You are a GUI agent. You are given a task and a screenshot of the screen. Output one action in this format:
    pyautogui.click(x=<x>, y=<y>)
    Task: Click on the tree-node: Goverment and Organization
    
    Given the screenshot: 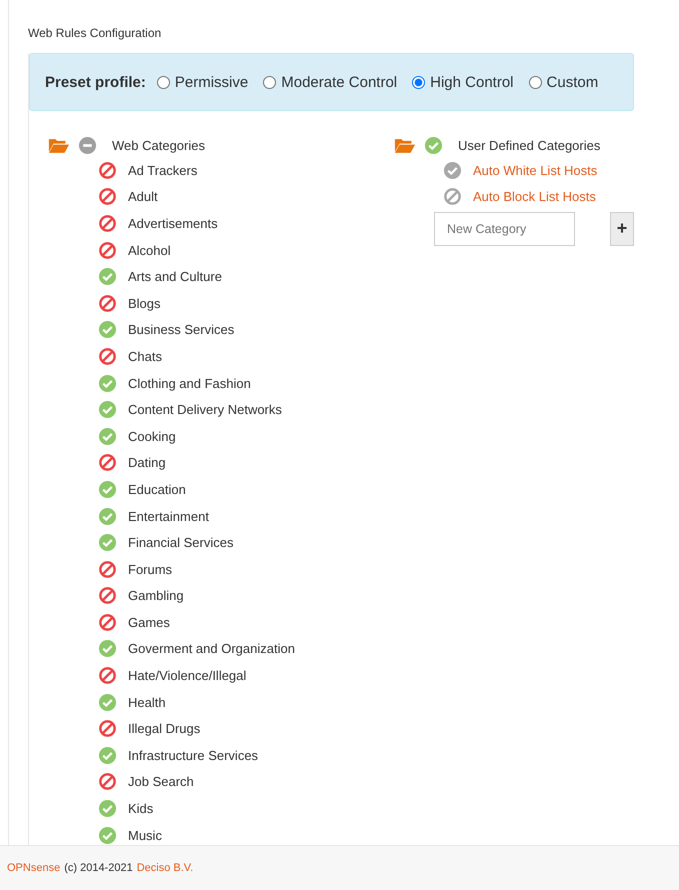 What is the action you would take?
    pyautogui.click(x=211, y=648)
    